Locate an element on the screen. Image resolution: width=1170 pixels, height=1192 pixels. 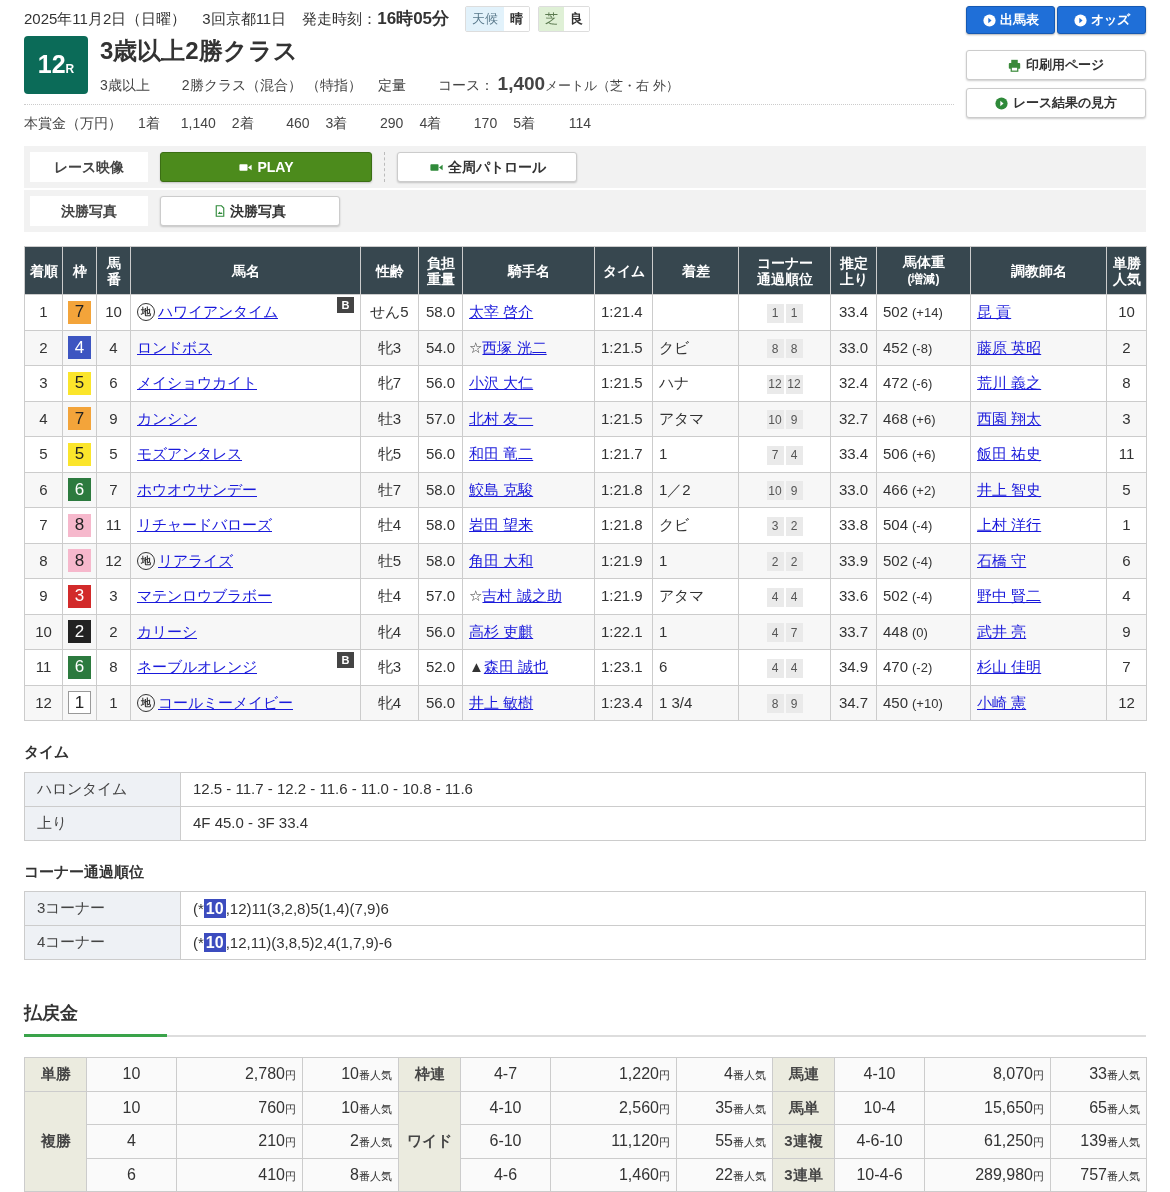
horse-name-link: ハワイアンタイム is located at coordinates (218, 312).